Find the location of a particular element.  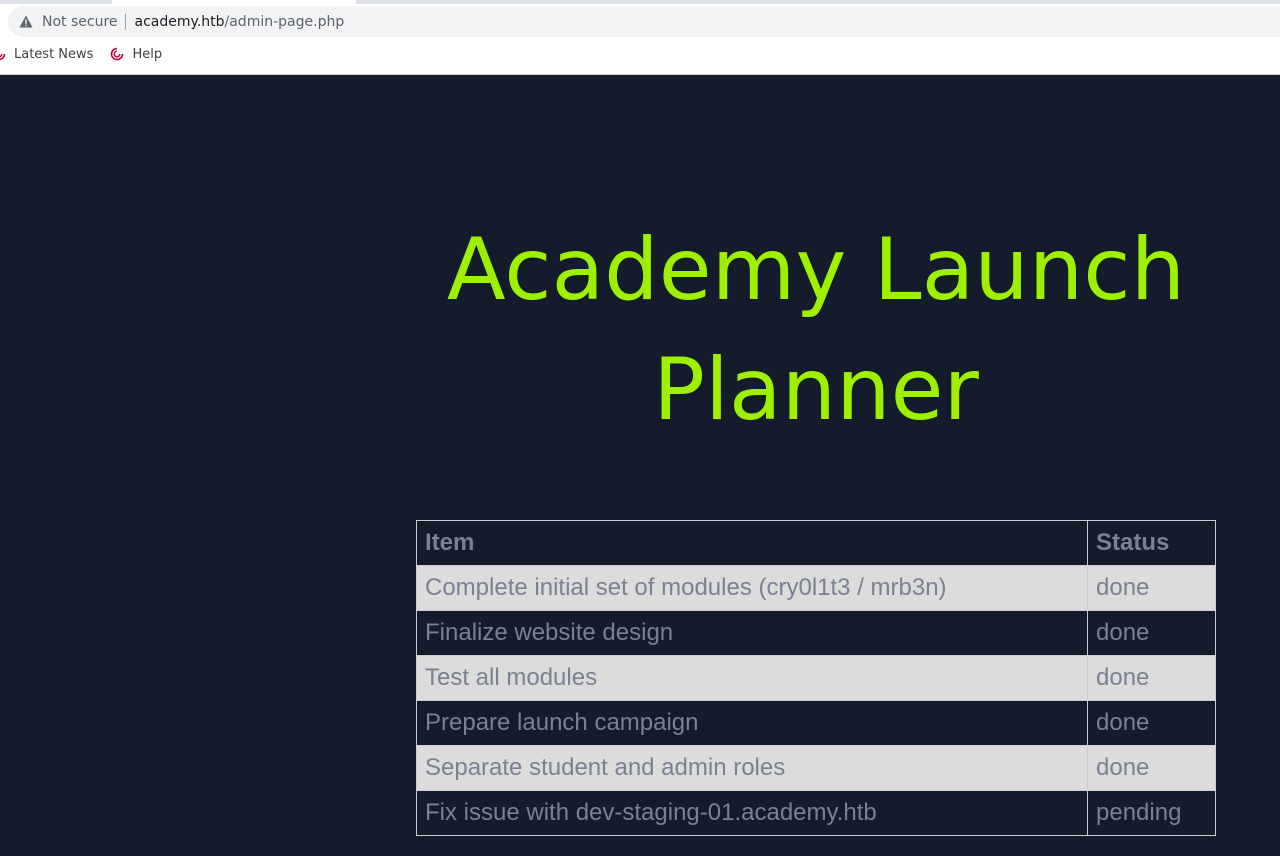

table-row: Test all modules done is located at coordinates (816, 678).